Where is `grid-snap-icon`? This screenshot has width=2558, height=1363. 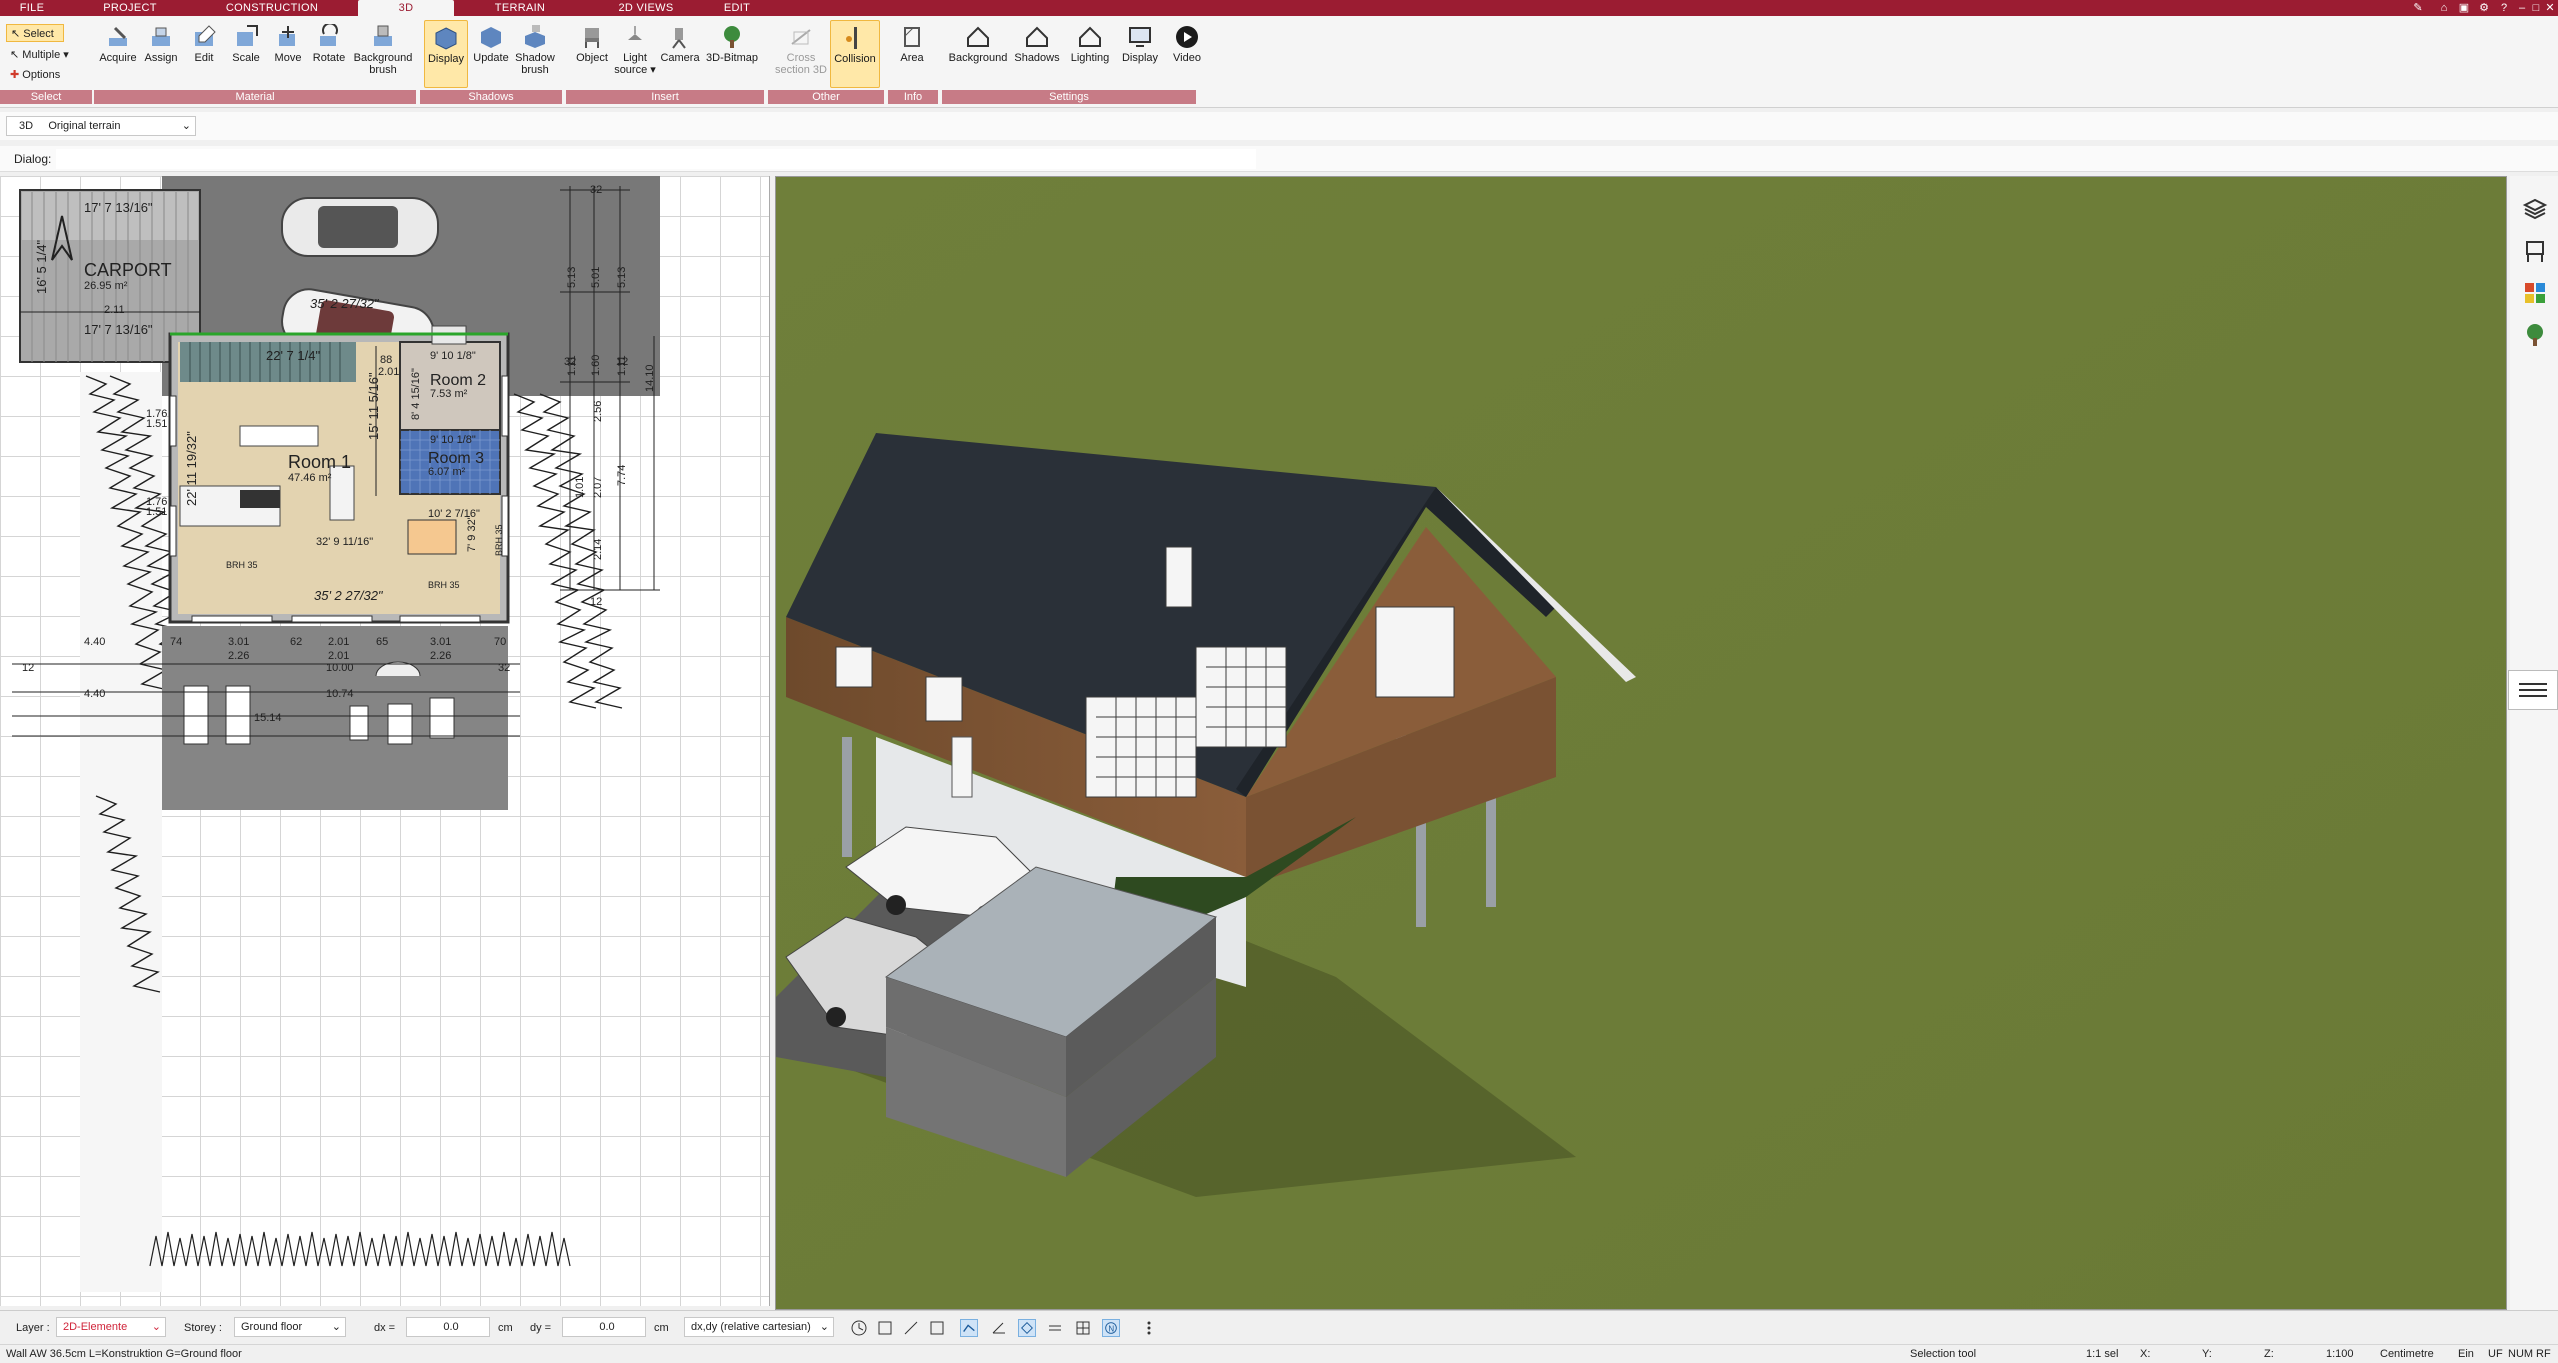
grid-snap-icon is located at coordinates (937, 1328).